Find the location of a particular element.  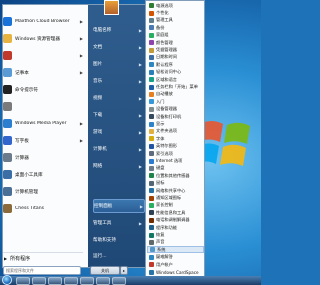

program-item: Maxthon Cloud Browser ▶ is located at coordinates (43, 21).